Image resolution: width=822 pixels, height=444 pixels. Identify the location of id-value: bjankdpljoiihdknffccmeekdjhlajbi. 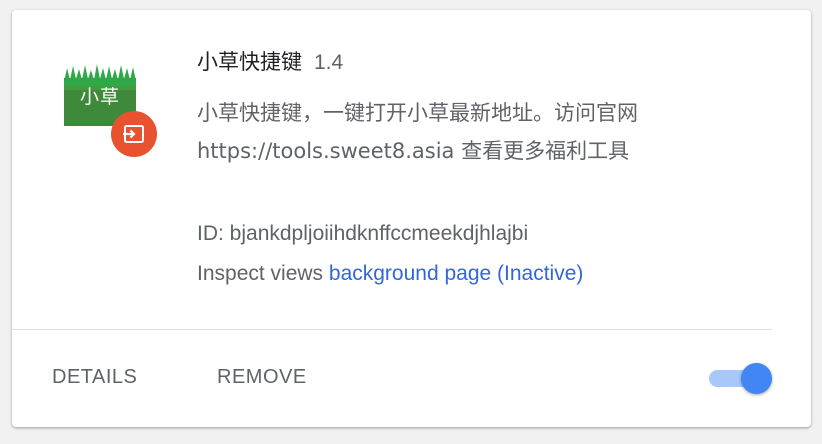
(379, 233).